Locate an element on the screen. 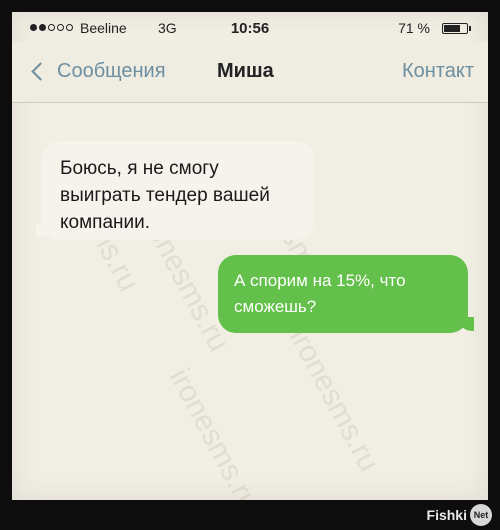 This screenshot has width=500, height=530. chevron-left-icon is located at coordinates (40, 71).